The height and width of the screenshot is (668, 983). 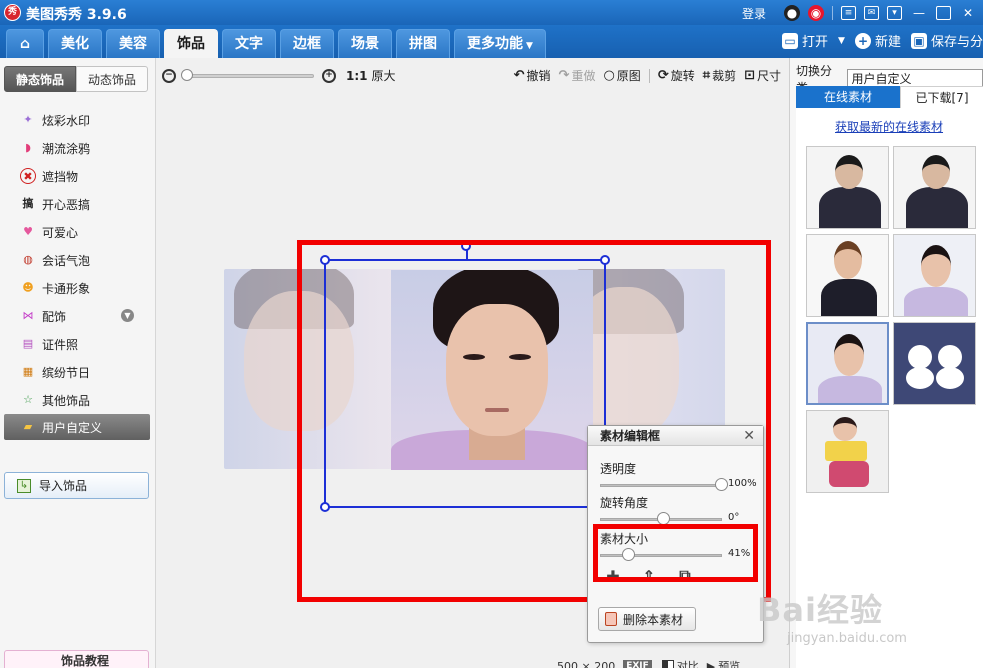 What do you see at coordinates (127, 315) in the screenshot?
I see `expand-icon: ▼` at bounding box center [127, 315].